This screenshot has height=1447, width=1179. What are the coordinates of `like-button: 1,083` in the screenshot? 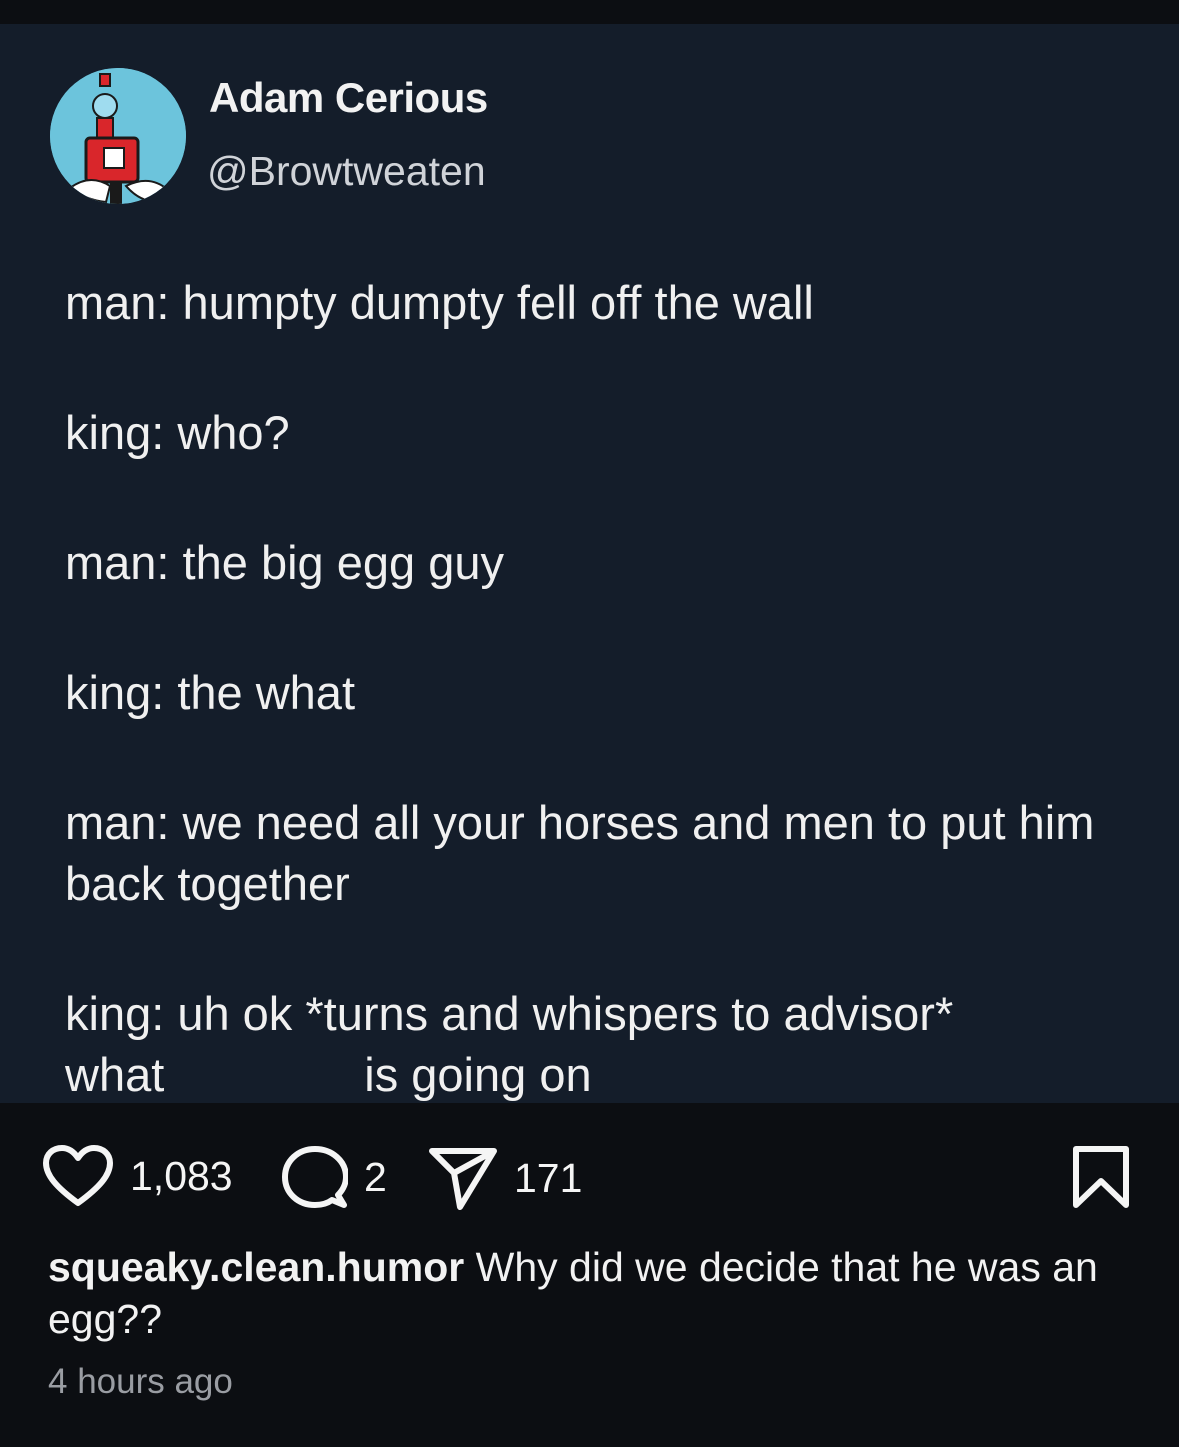 It's located at (137, 1176).